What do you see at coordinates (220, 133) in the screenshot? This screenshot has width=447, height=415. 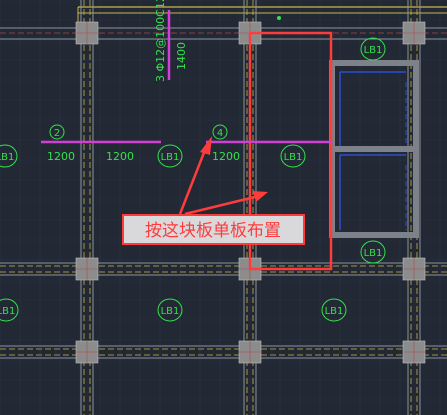 I see `rebar-mid-number: 4` at bounding box center [220, 133].